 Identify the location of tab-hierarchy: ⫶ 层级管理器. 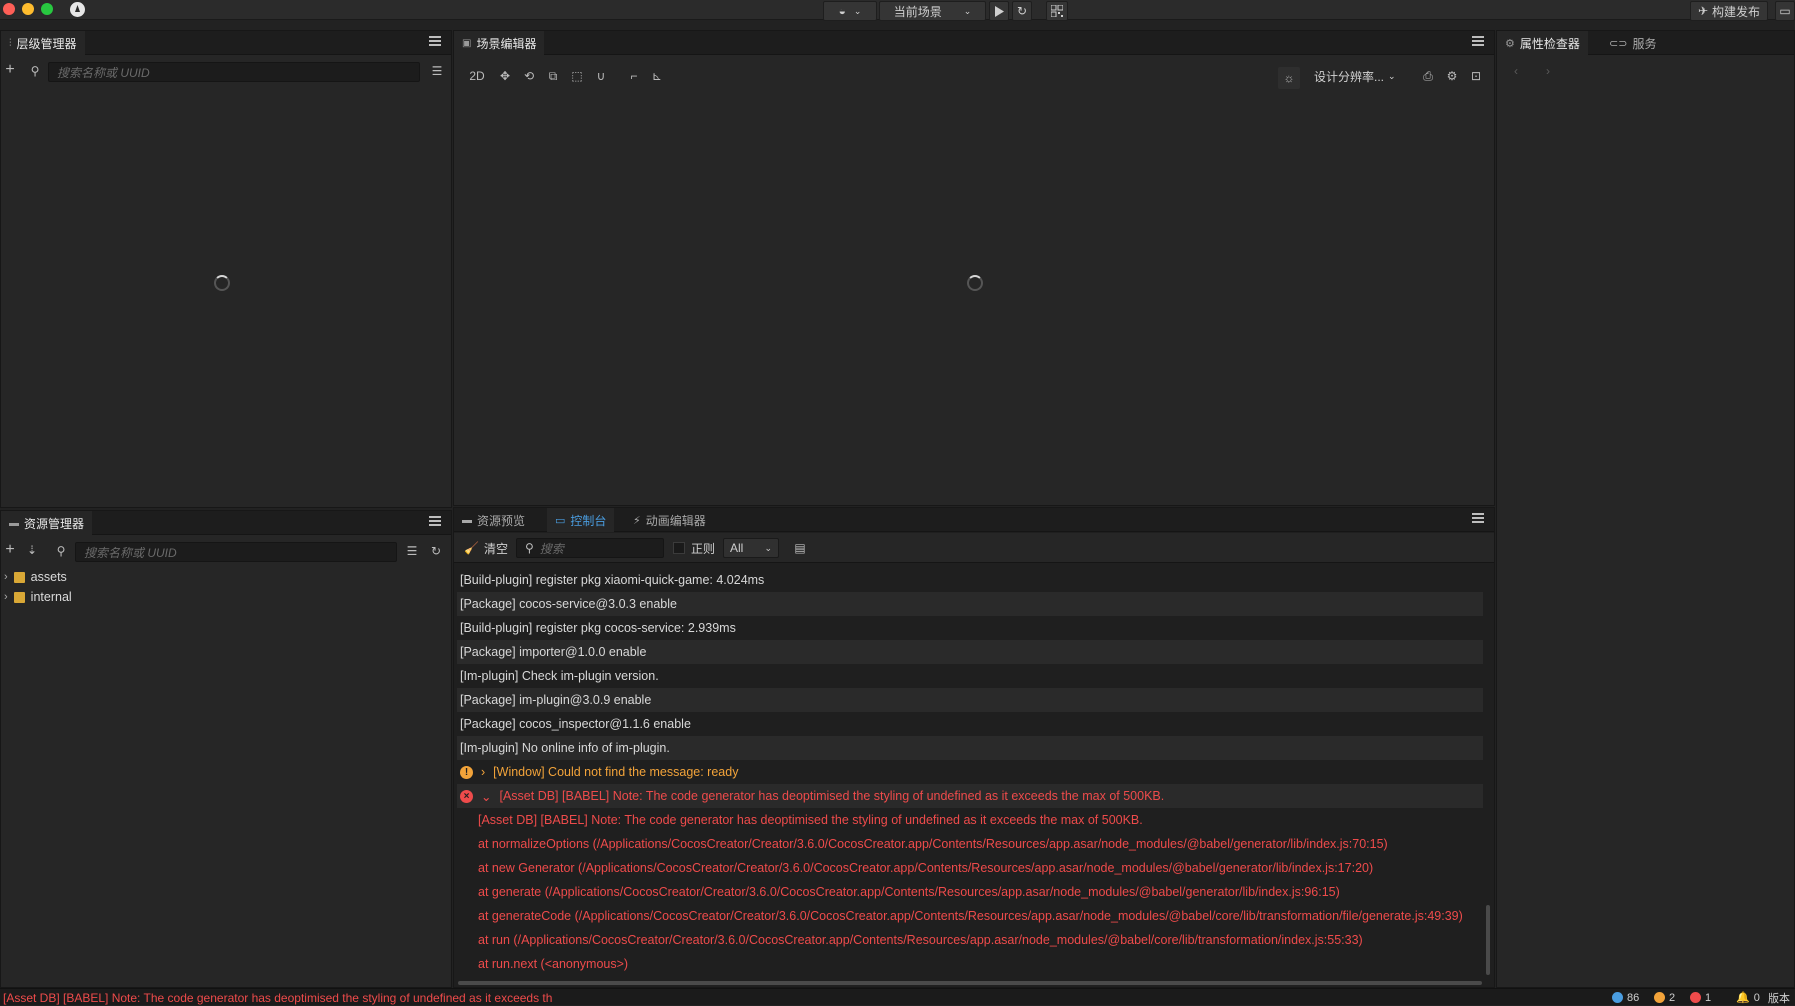
(43, 43).